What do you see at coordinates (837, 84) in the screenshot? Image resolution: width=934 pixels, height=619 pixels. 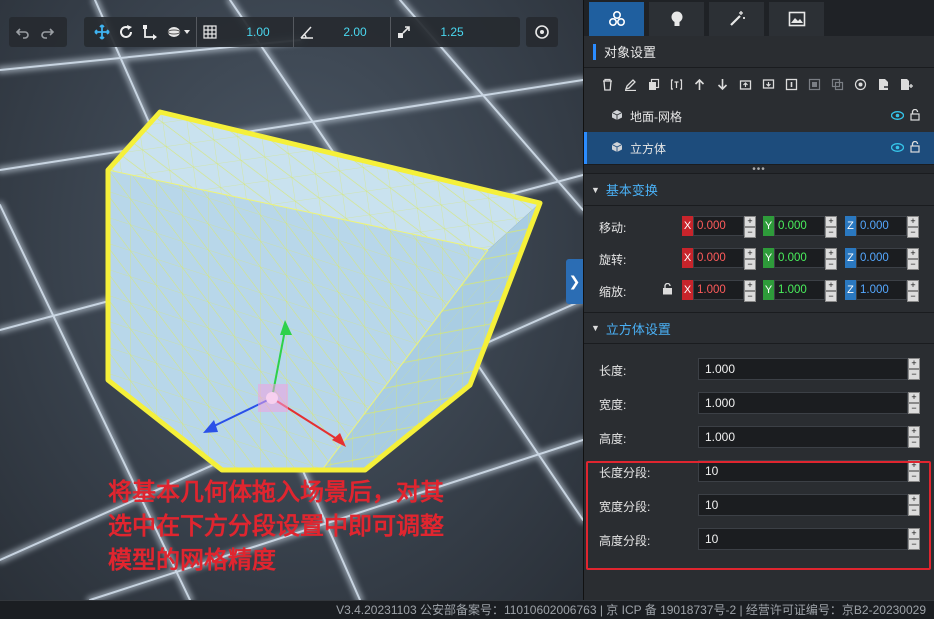 I see `ungroup-icon` at bounding box center [837, 84].